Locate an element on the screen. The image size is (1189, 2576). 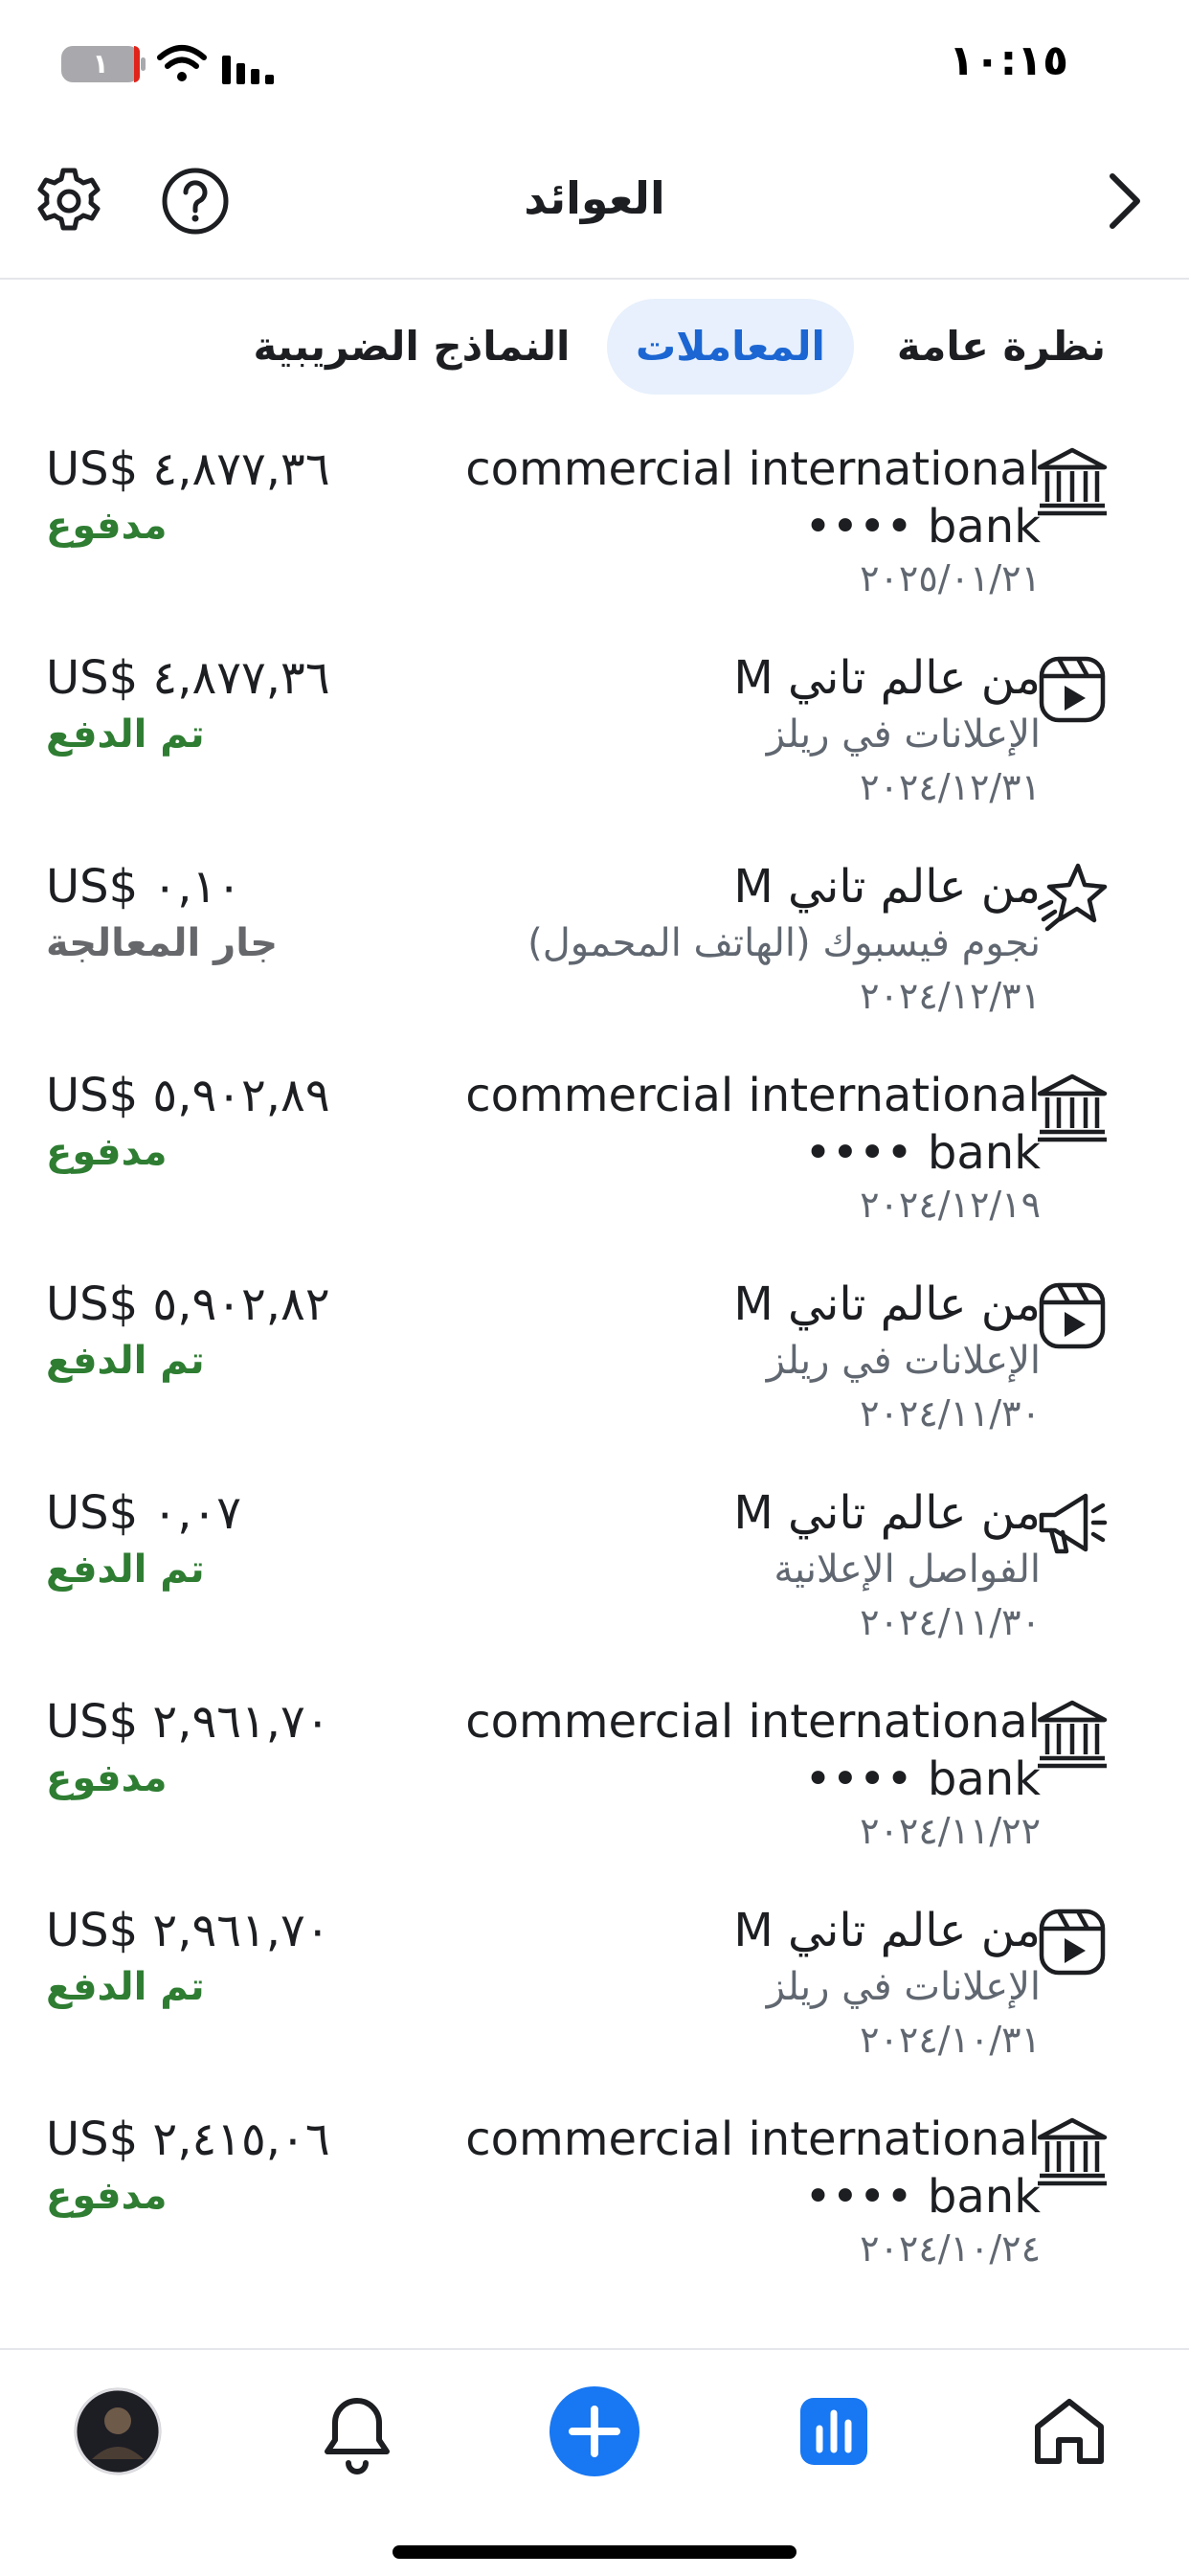
tab-bar: نظرة عامة المعاملات النماذج الضريبية is located at coordinates (594, 349).